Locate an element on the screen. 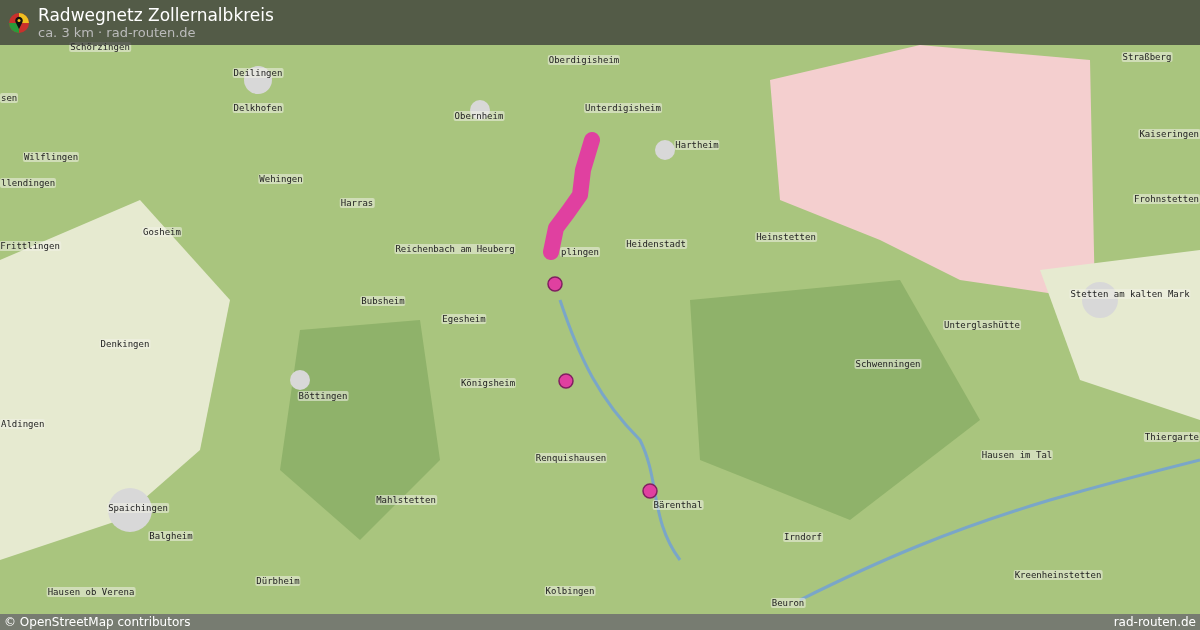 This screenshot has width=1200, height=630. place-label: Wehingen is located at coordinates (281, 179).